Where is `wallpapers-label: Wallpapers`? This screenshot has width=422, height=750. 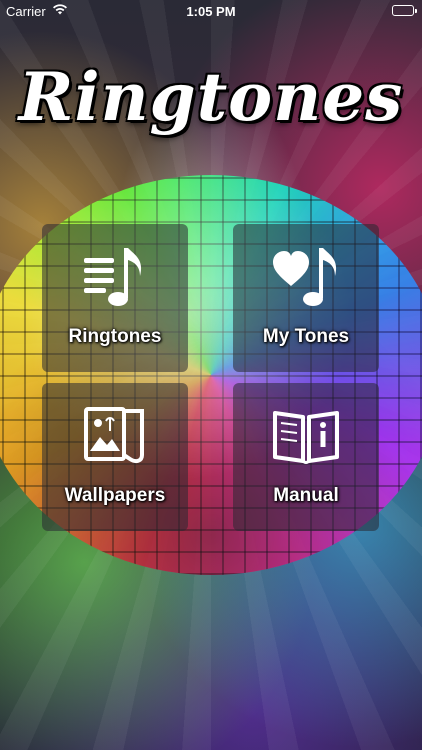 wallpapers-label: Wallpapers is located at coordinates (115, 495).